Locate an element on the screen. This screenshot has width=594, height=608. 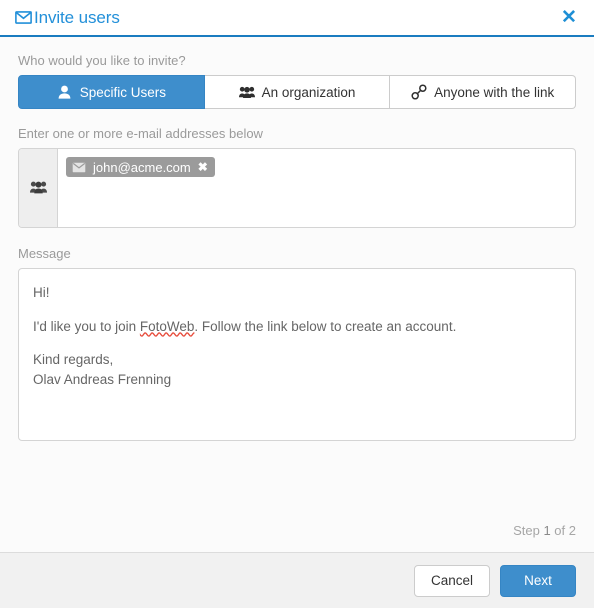
step-indicator: Step 1 of 2 is located at coordinates (544, 530).